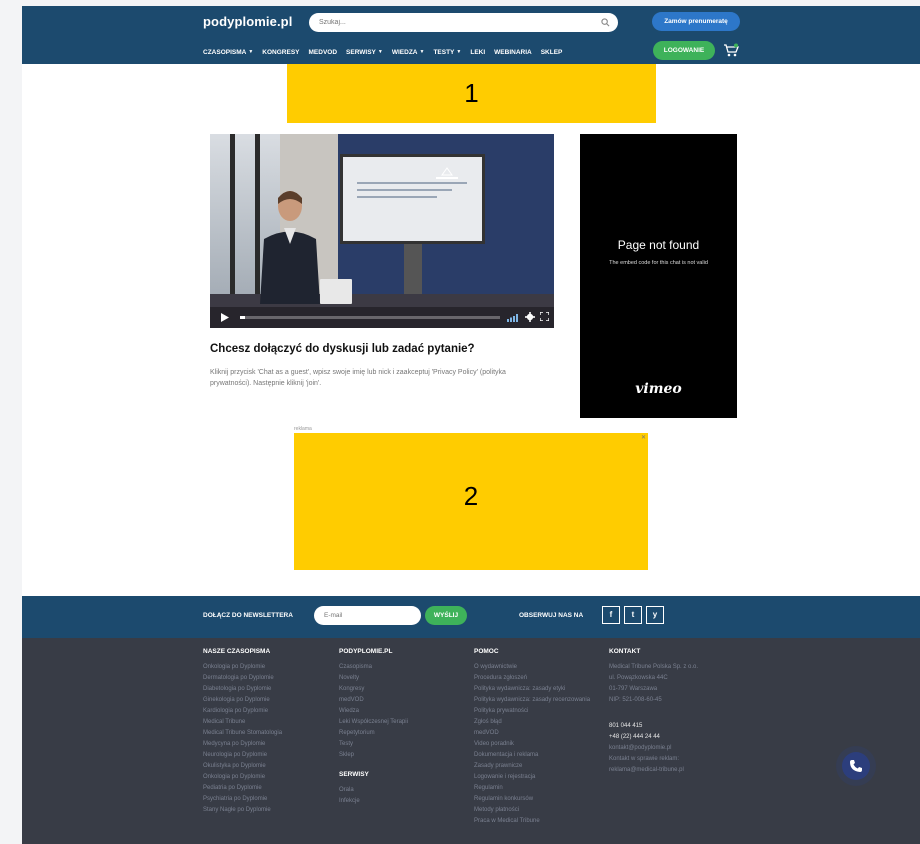 This screenshot has width=920, height=844. Describe the element at coordinates (532, 755) in the screenshot. I see `footer-link: Dokumentacja i reklama` at that location.